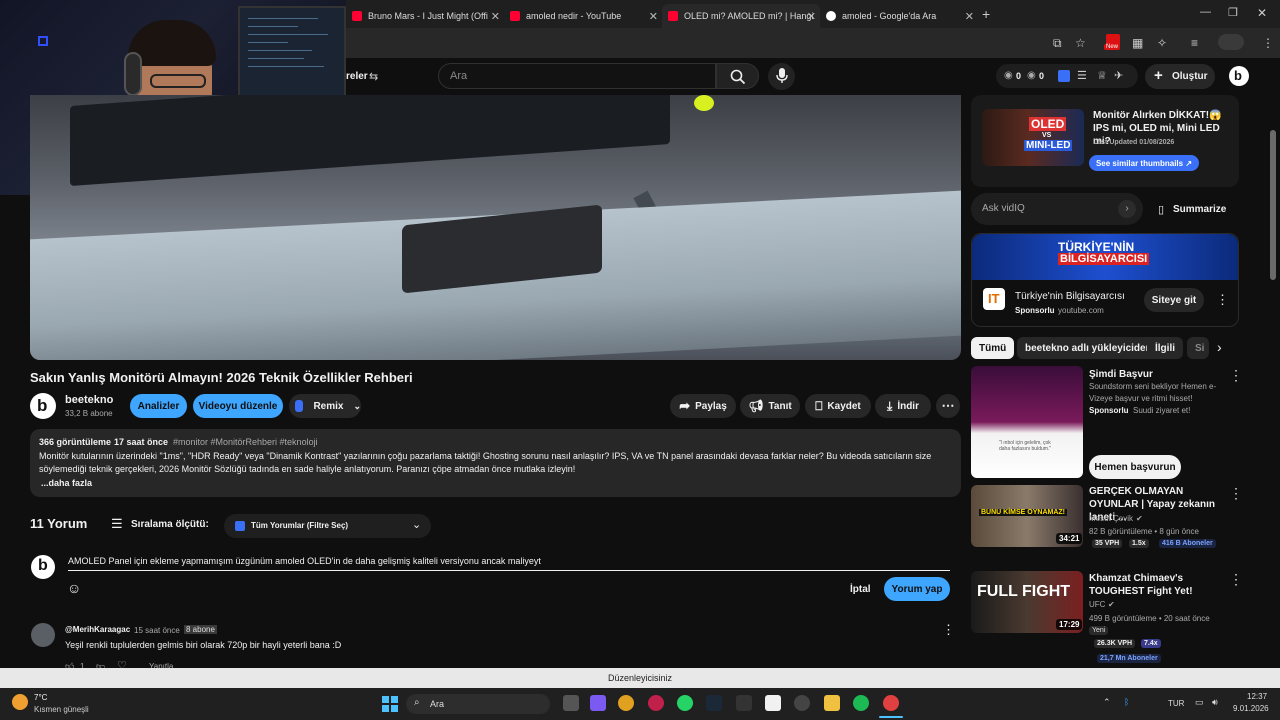  I want to click on language-indicator: TUR, so click(1176, 703).